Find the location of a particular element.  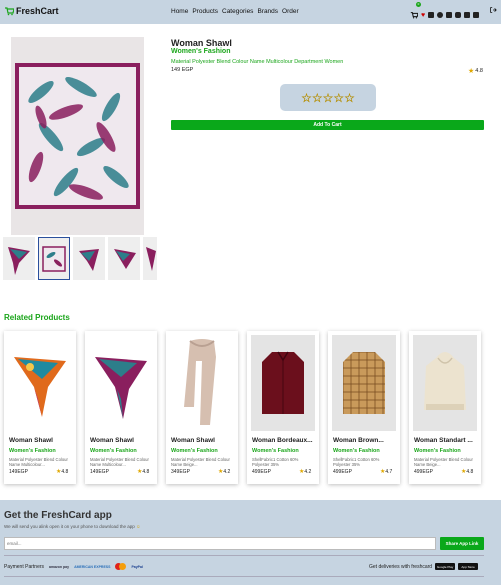

cart-logo-icon is located at coordinates (9, 11).